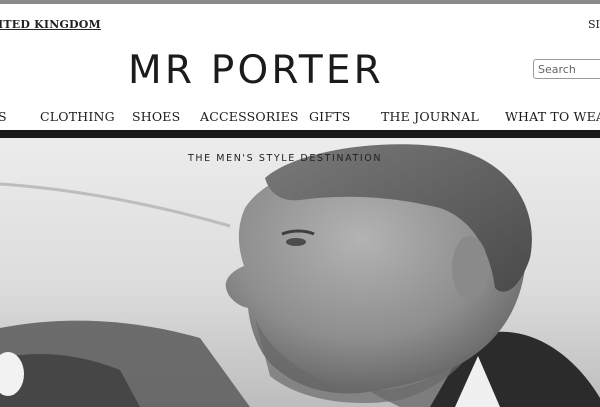  Describe the element at coordinates (300, 134) in the screenshot. I see `nav-divider-bar` at that location.